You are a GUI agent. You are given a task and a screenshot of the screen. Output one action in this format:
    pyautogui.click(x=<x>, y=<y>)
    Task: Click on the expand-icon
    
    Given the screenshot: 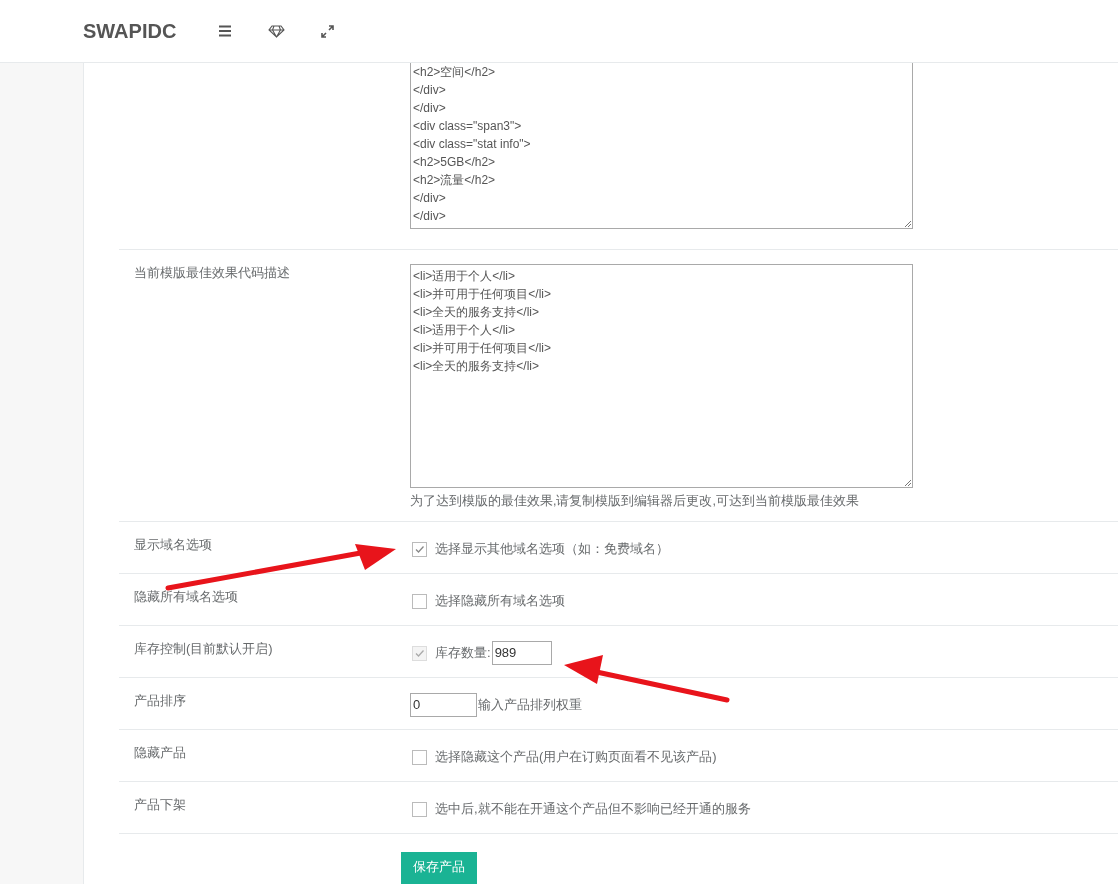 What is the action you would take?
    pyautogui.click(x=328, y=31)
    